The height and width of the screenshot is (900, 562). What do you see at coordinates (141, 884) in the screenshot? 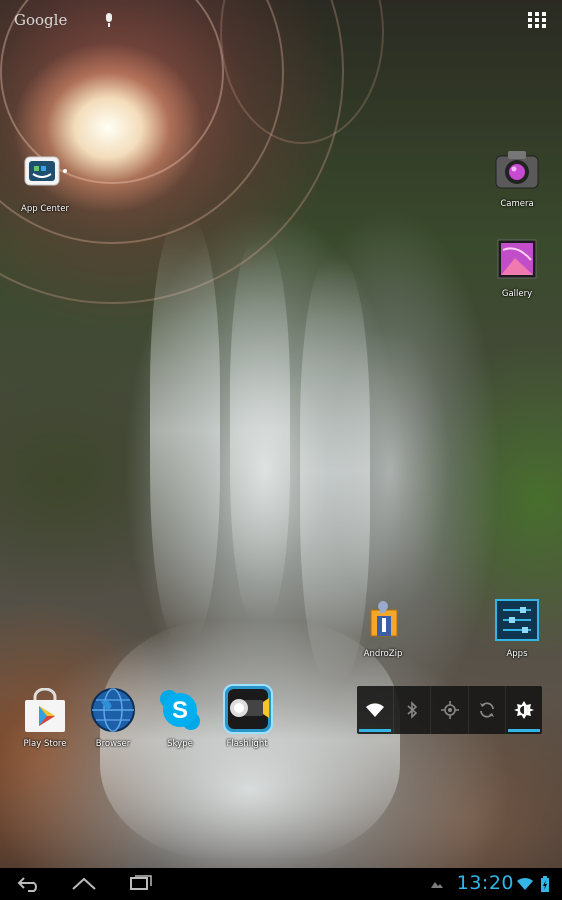
I see `recent-apps-icon` at bounding box center [141, 884].